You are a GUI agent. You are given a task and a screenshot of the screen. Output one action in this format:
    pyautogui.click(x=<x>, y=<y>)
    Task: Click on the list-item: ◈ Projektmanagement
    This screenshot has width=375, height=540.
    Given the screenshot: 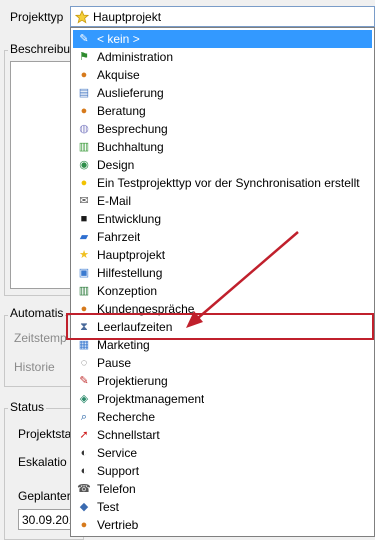 What is the action you would take?
    pyautogui.click(x=222, y=399)
    